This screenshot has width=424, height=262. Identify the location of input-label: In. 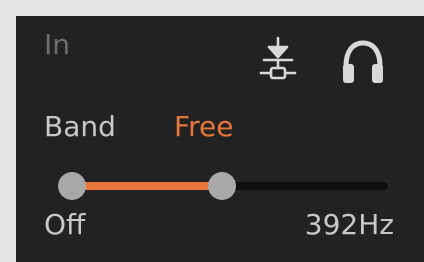
(57, 44).